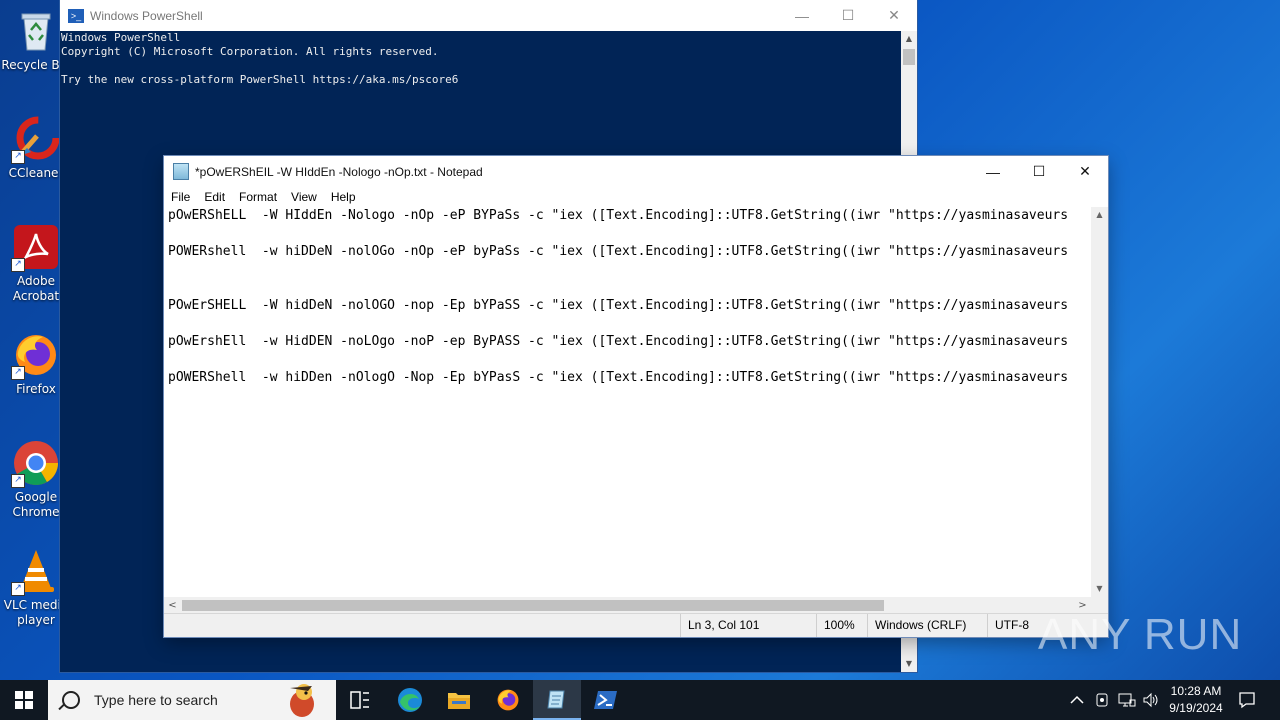  I want to click on recycle-bin-icon, so click(36, 31).